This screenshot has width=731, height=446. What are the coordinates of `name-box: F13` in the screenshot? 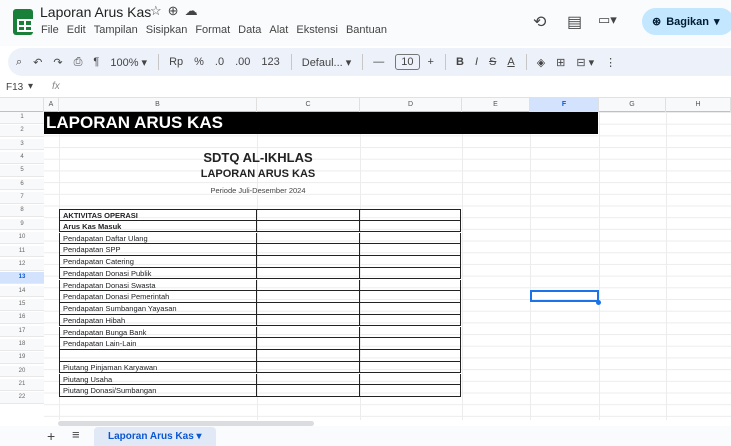 It's located at (14, 87).